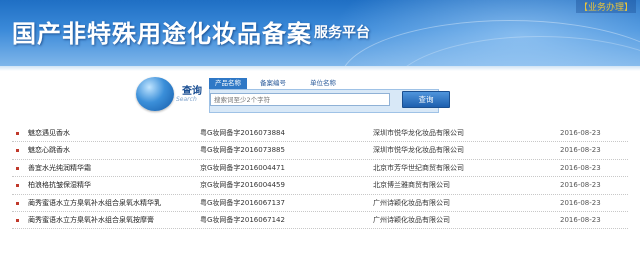  What do you see at coordinates (49, 133) in the screenshot?
I see `product-name-link: 魅恋遇见香水` at bounding box center [49, 133].